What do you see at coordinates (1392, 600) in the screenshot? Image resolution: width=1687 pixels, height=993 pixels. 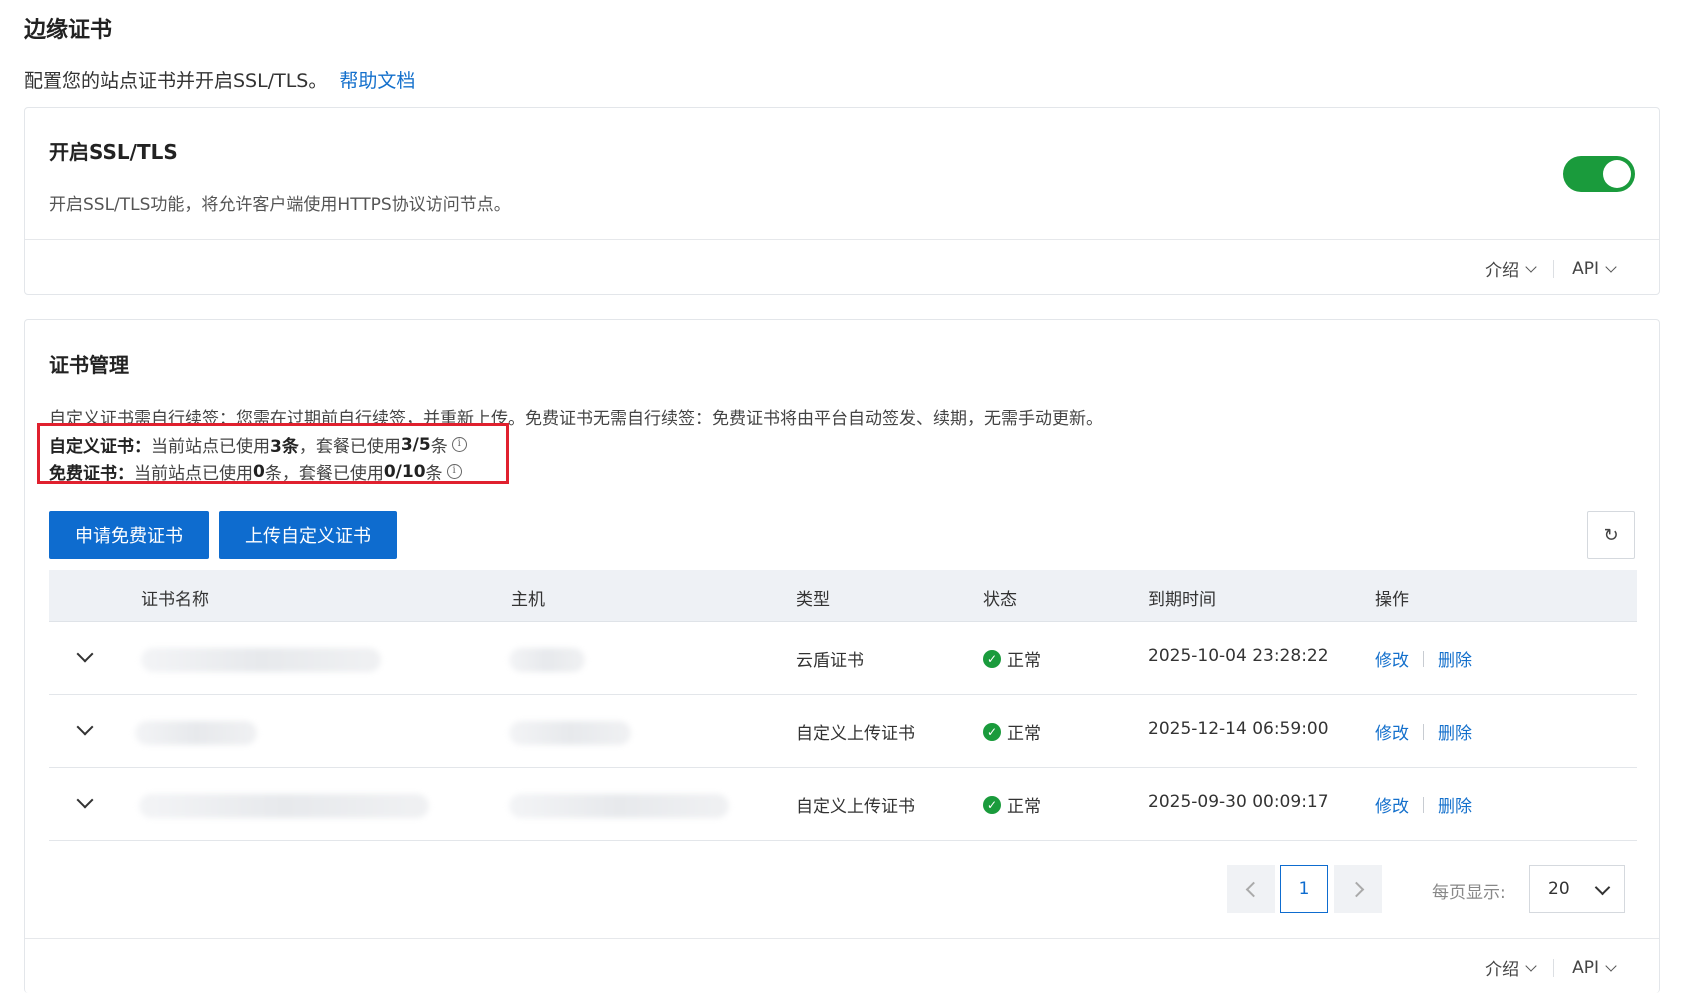 I see `col-actions: 操作` at bounding box center [1392, 600].